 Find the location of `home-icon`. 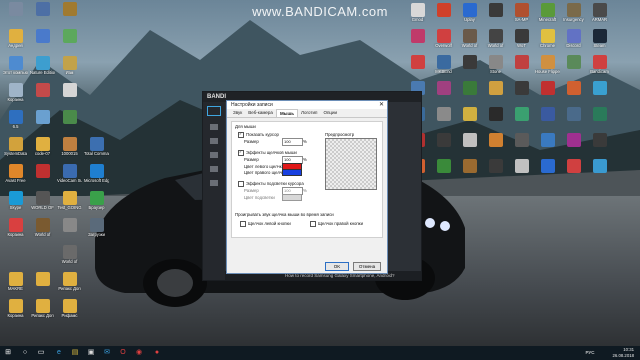

home-icon is located at coordinates (214, 127).